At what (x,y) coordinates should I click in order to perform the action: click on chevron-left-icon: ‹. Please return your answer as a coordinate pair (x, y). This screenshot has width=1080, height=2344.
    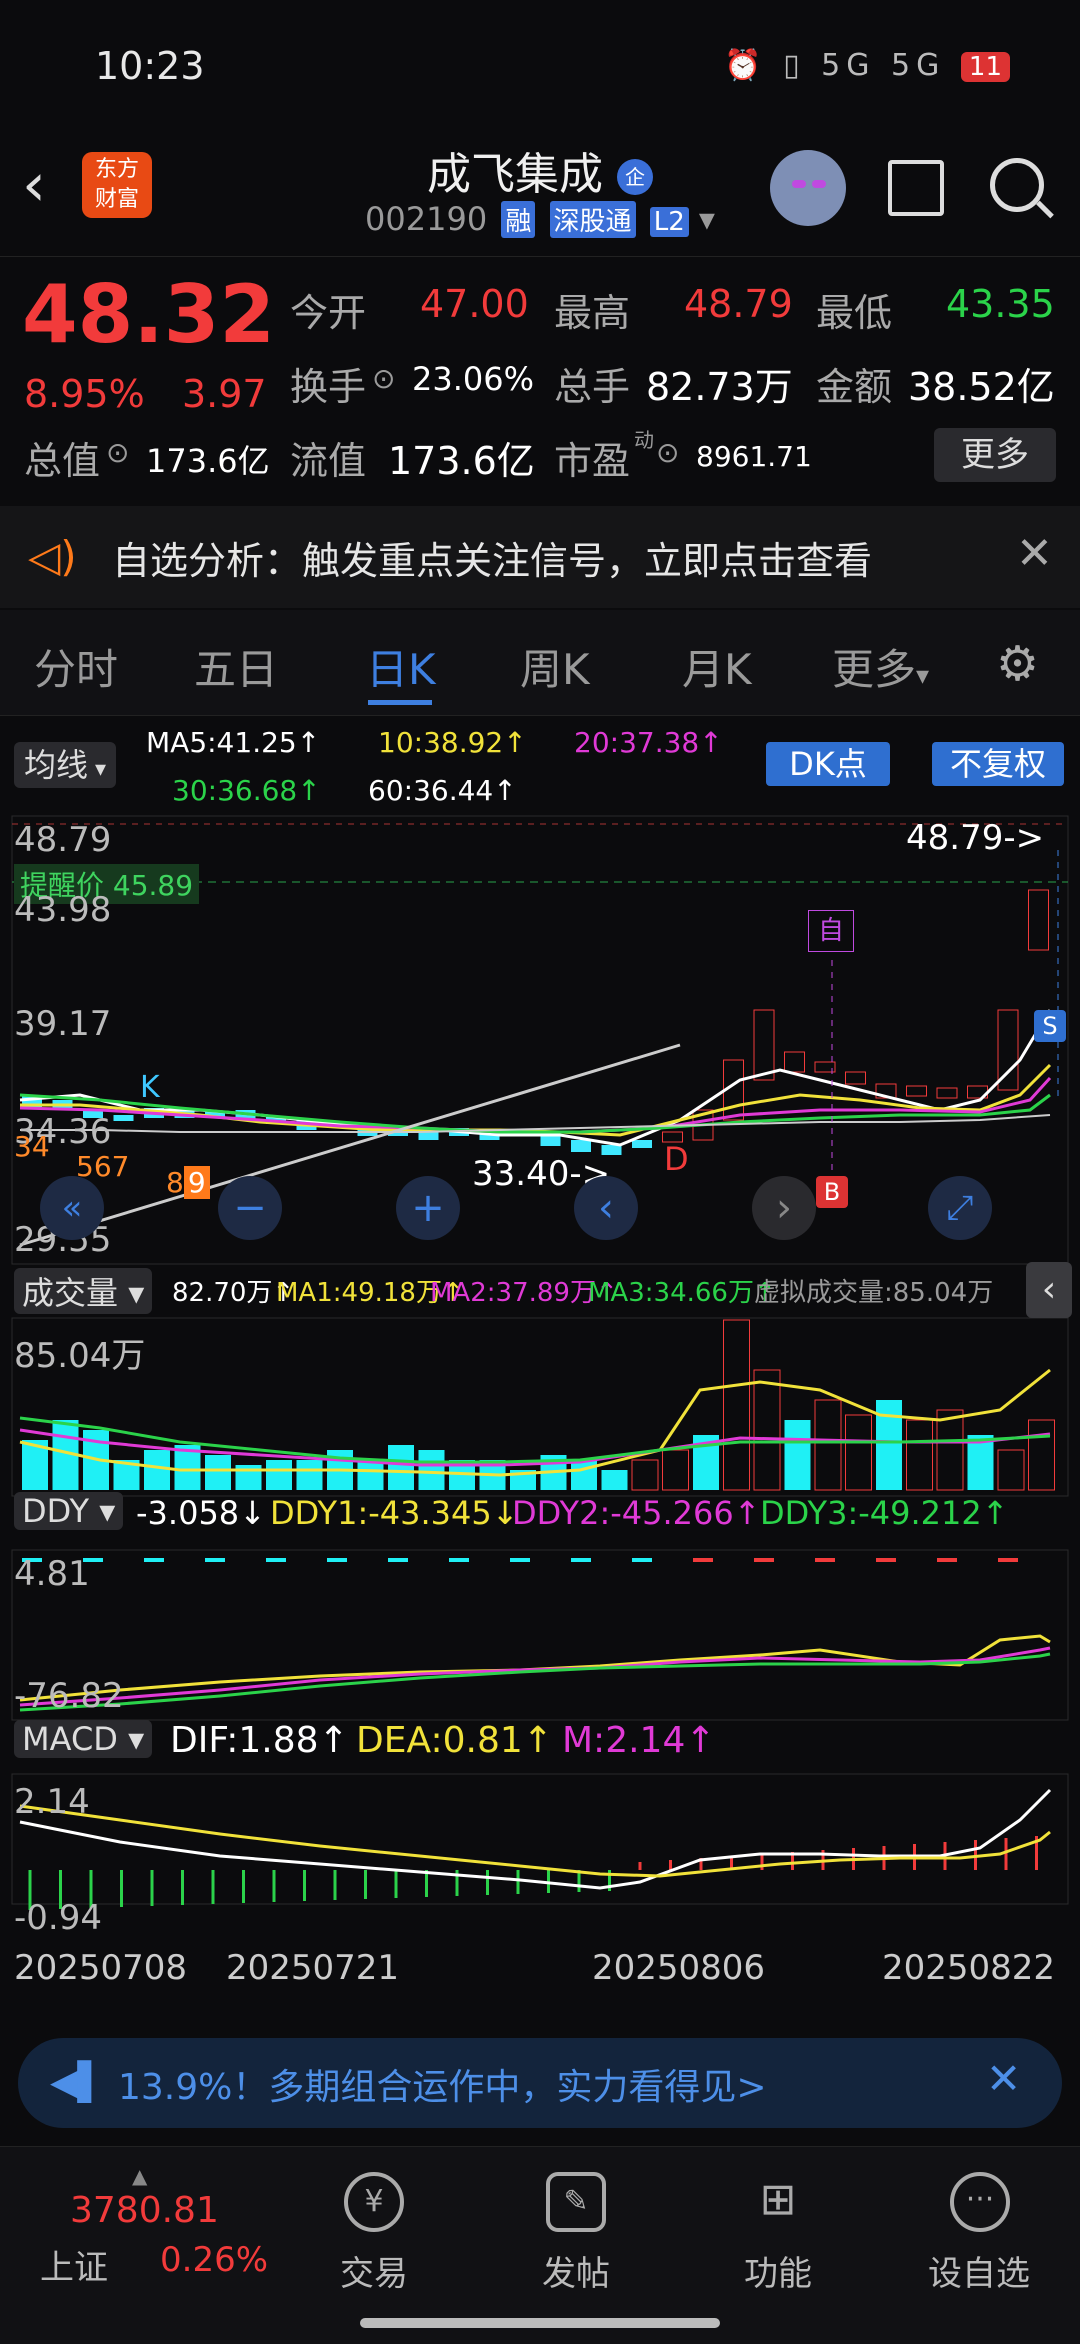
    Looking at the image, I should click on (606, 1208).